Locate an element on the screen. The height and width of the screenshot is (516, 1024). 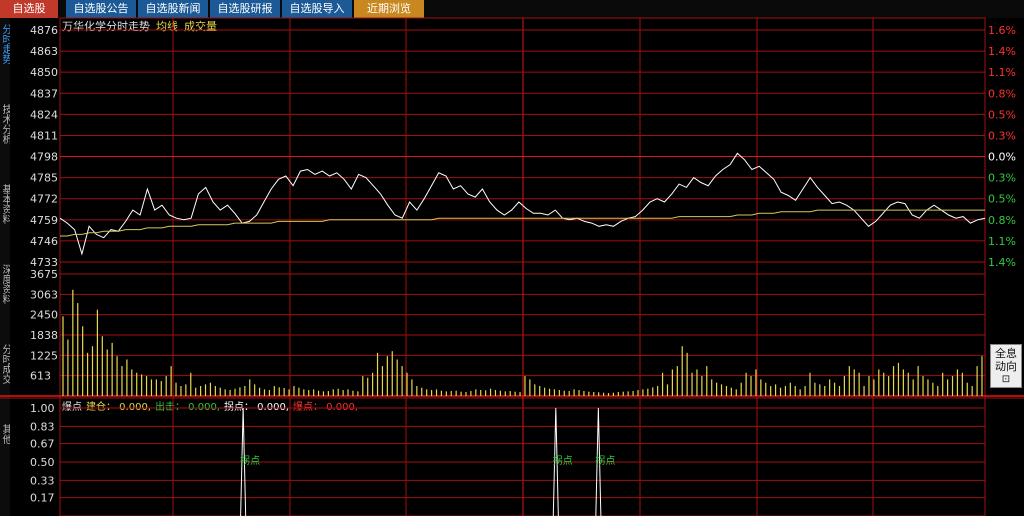
volume-tick-label: 613 is located at coordinates (40, 376).